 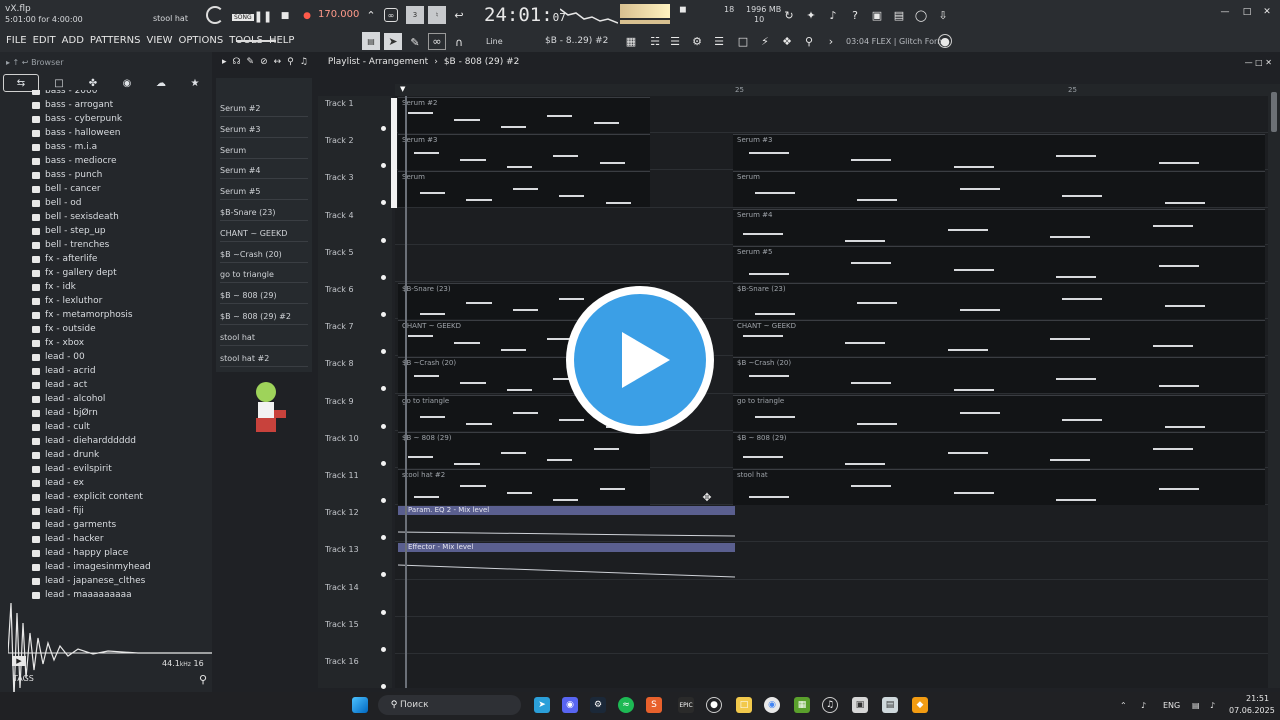 What do you see at coordinates (1143, 705) in the screenshot?
I see `tray-mic-icon: ♪` at bounding box center [1143, 705].